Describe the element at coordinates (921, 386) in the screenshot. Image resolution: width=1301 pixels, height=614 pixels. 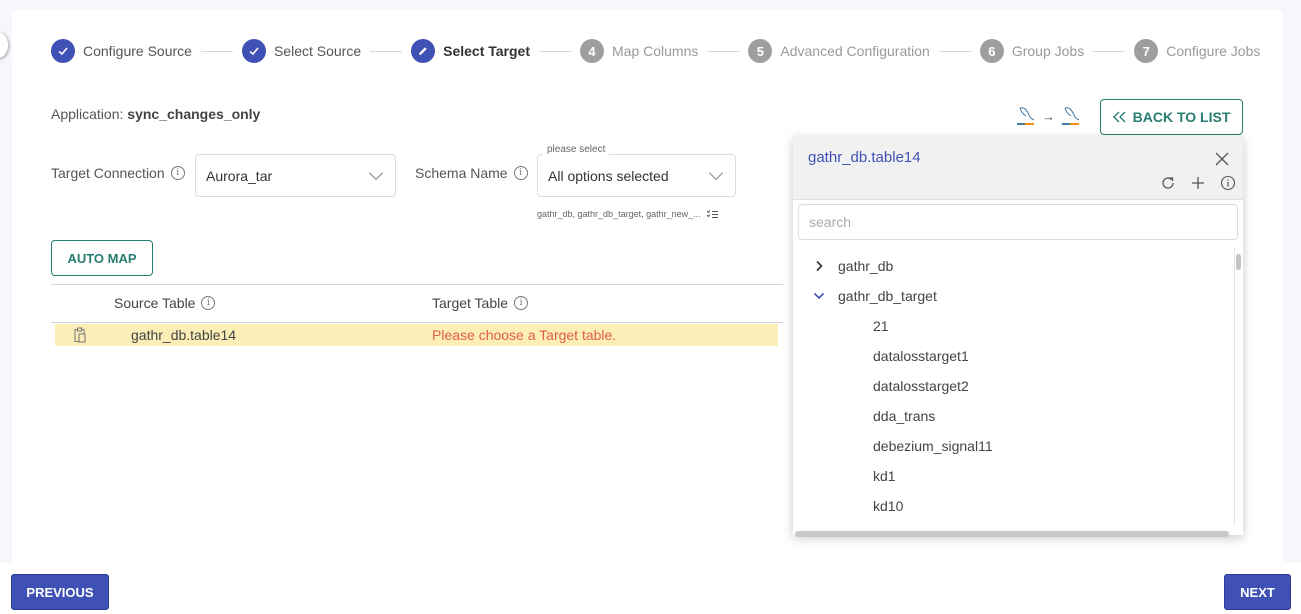
I see `tree-leaf: datalosstarget2` at that location.